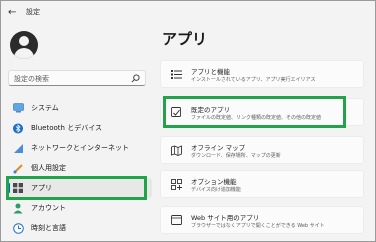 Image resolution: width=376 pixels, height=242 pixels. What do you see at coordinates (210, 72) in the screenshot?
I see `card-title: アプリと機能` at bounding box center [210, 72].